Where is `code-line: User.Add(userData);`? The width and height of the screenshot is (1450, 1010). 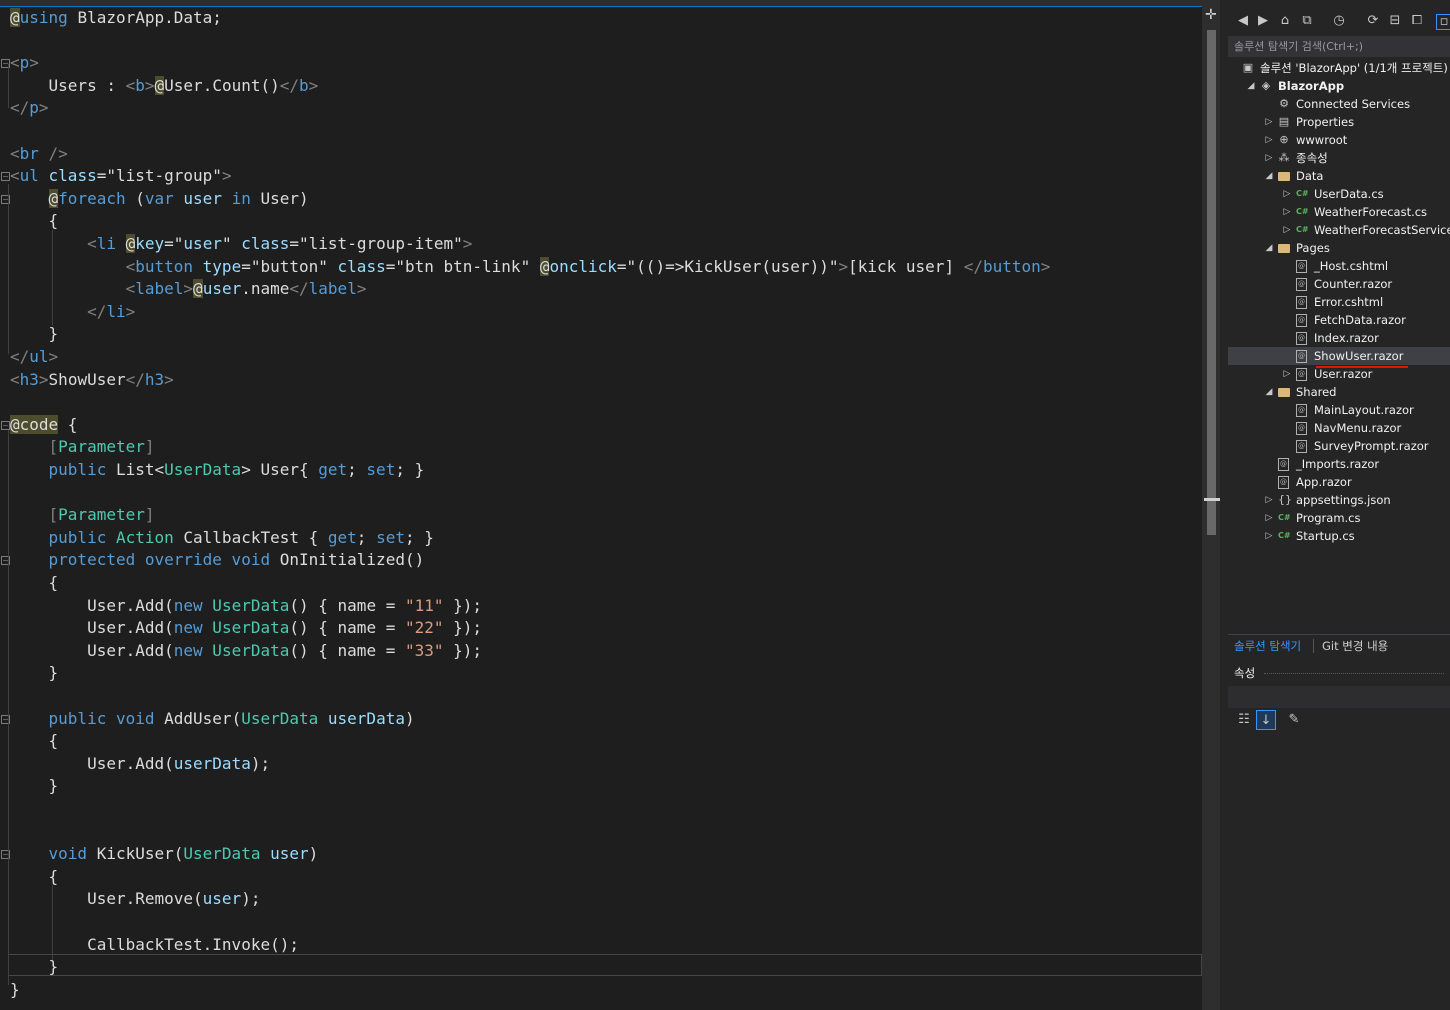
code-line: User.Add(userData); is located at coordinates (140, 764).